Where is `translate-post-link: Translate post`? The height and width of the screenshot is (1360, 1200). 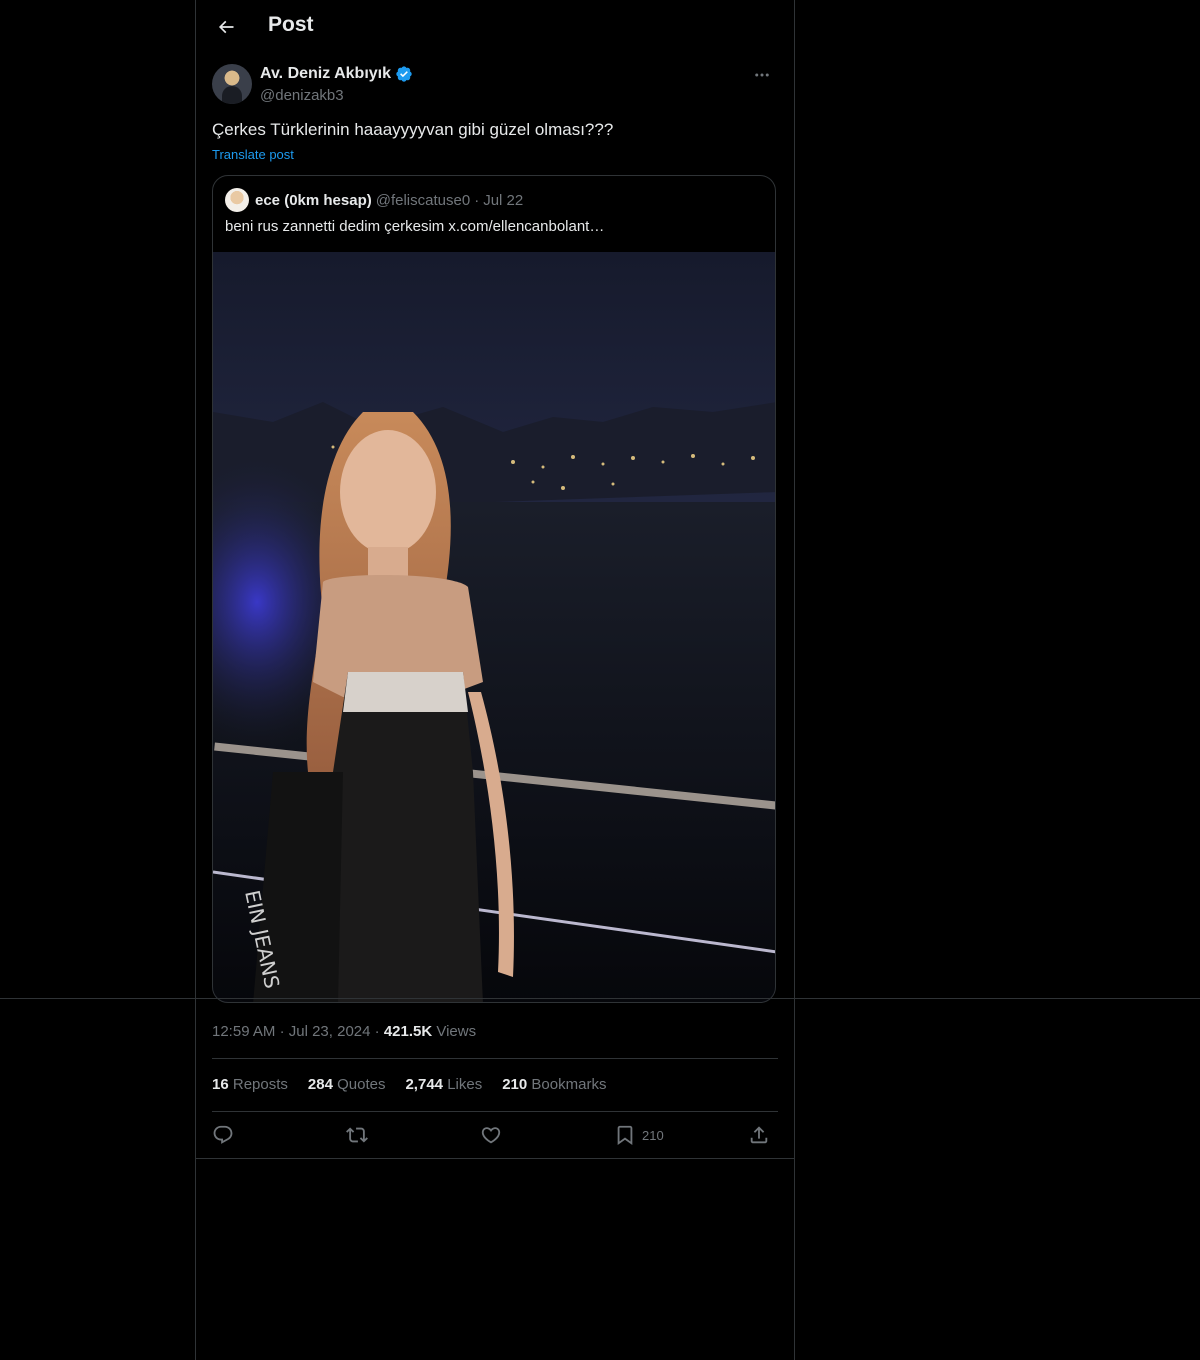
translate-post-link: Translate post is located at coordinates (253, 154).